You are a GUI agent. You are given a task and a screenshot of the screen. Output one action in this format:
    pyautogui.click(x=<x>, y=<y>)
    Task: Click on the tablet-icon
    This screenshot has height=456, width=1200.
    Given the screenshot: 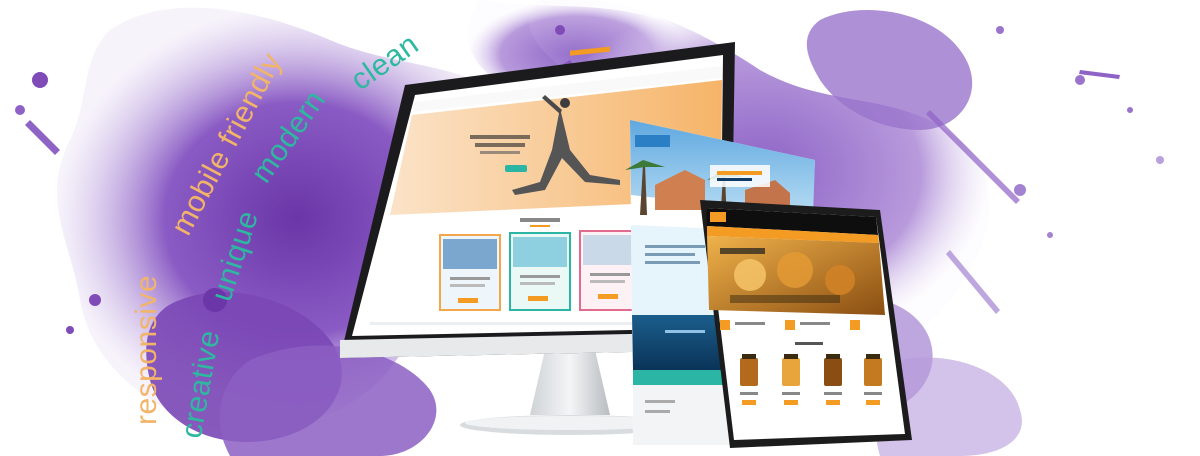 What is the action you would take?
    pyautogui.click(x=806, y=324)
    